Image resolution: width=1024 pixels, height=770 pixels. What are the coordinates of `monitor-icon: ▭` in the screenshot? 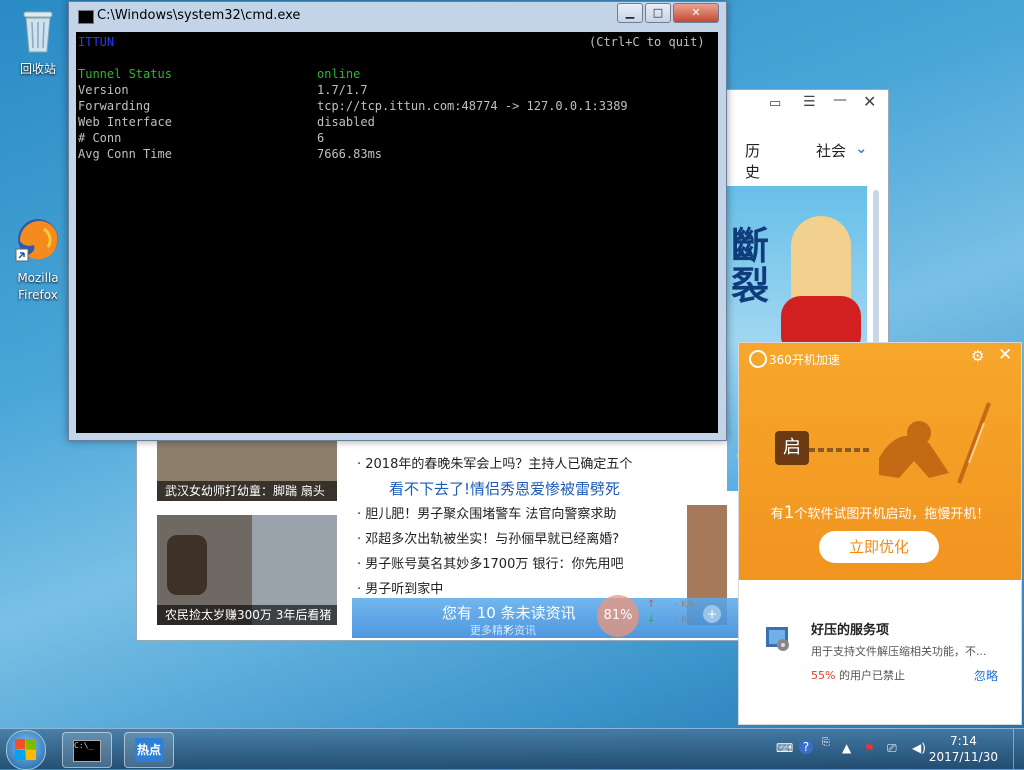 It's located at (775, 103).